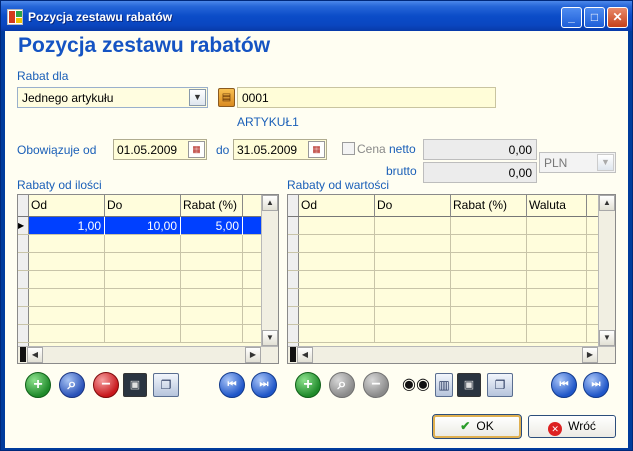 The height and width of the screenshot is (451, 633). What do you see at coordinates (68, 98) in the screenshot?
I see `rabat-type-value: Jednego artykułu` at bounding box center [68, 98].